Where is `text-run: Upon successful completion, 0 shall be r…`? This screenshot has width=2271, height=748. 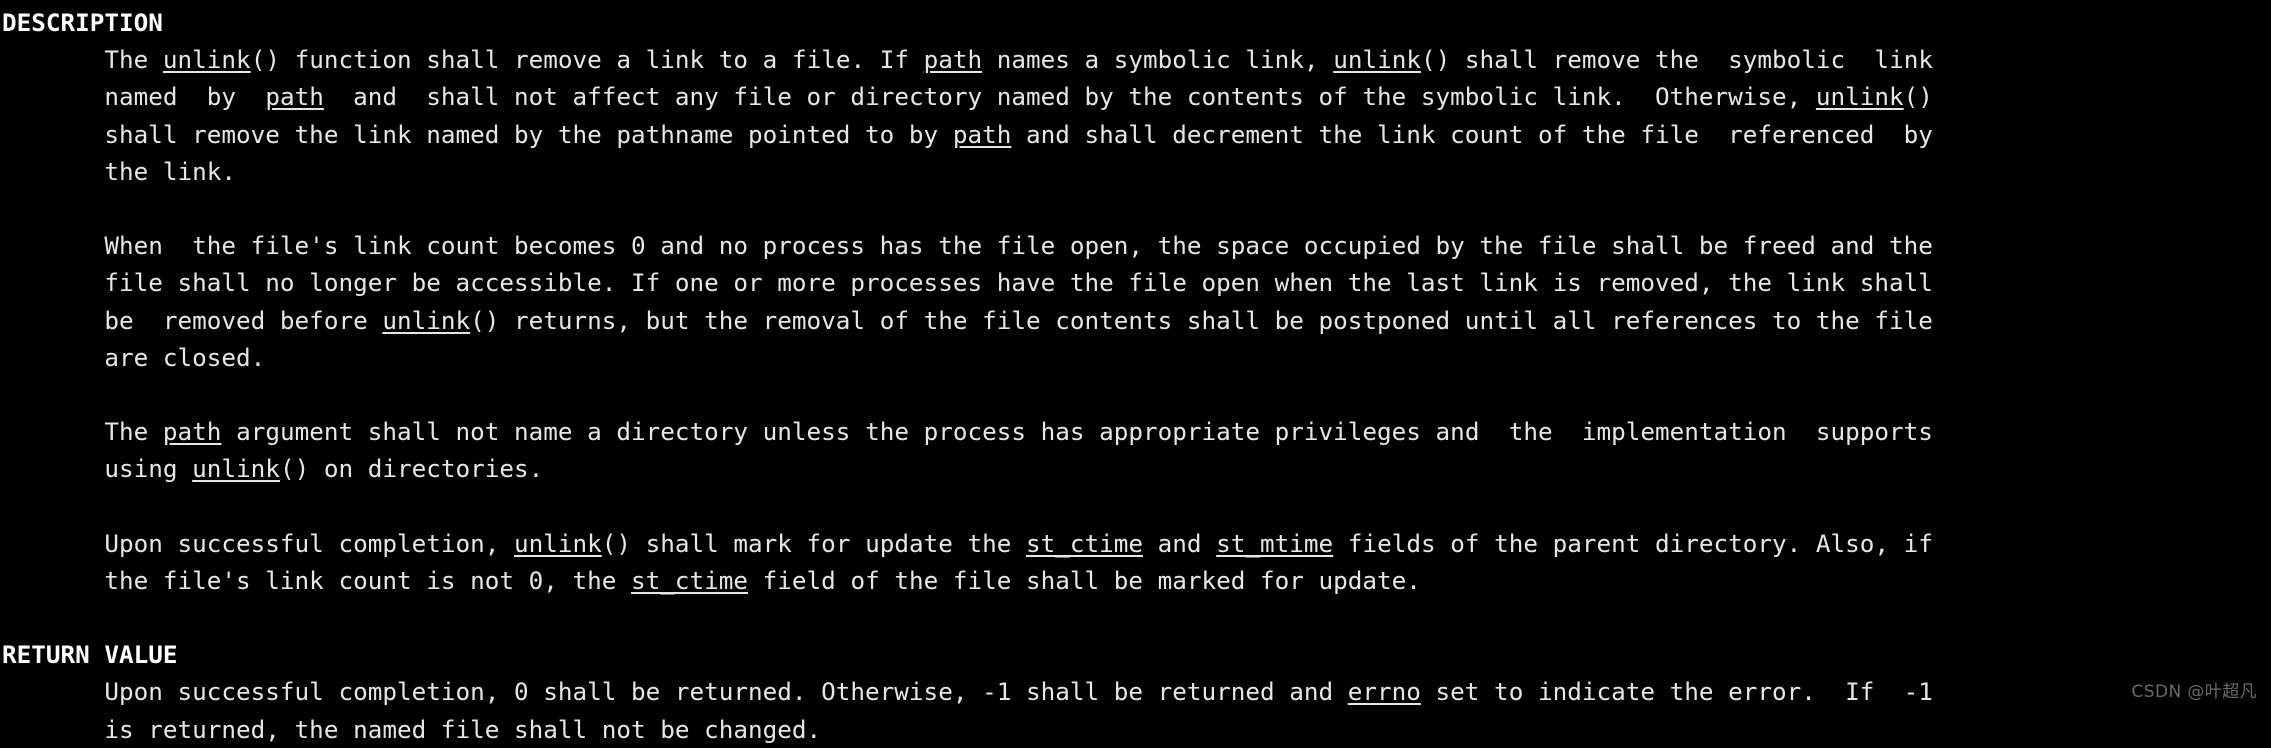 text-run: Upon successful completion, 0 shall be r… is located at coordinates (675, 692).